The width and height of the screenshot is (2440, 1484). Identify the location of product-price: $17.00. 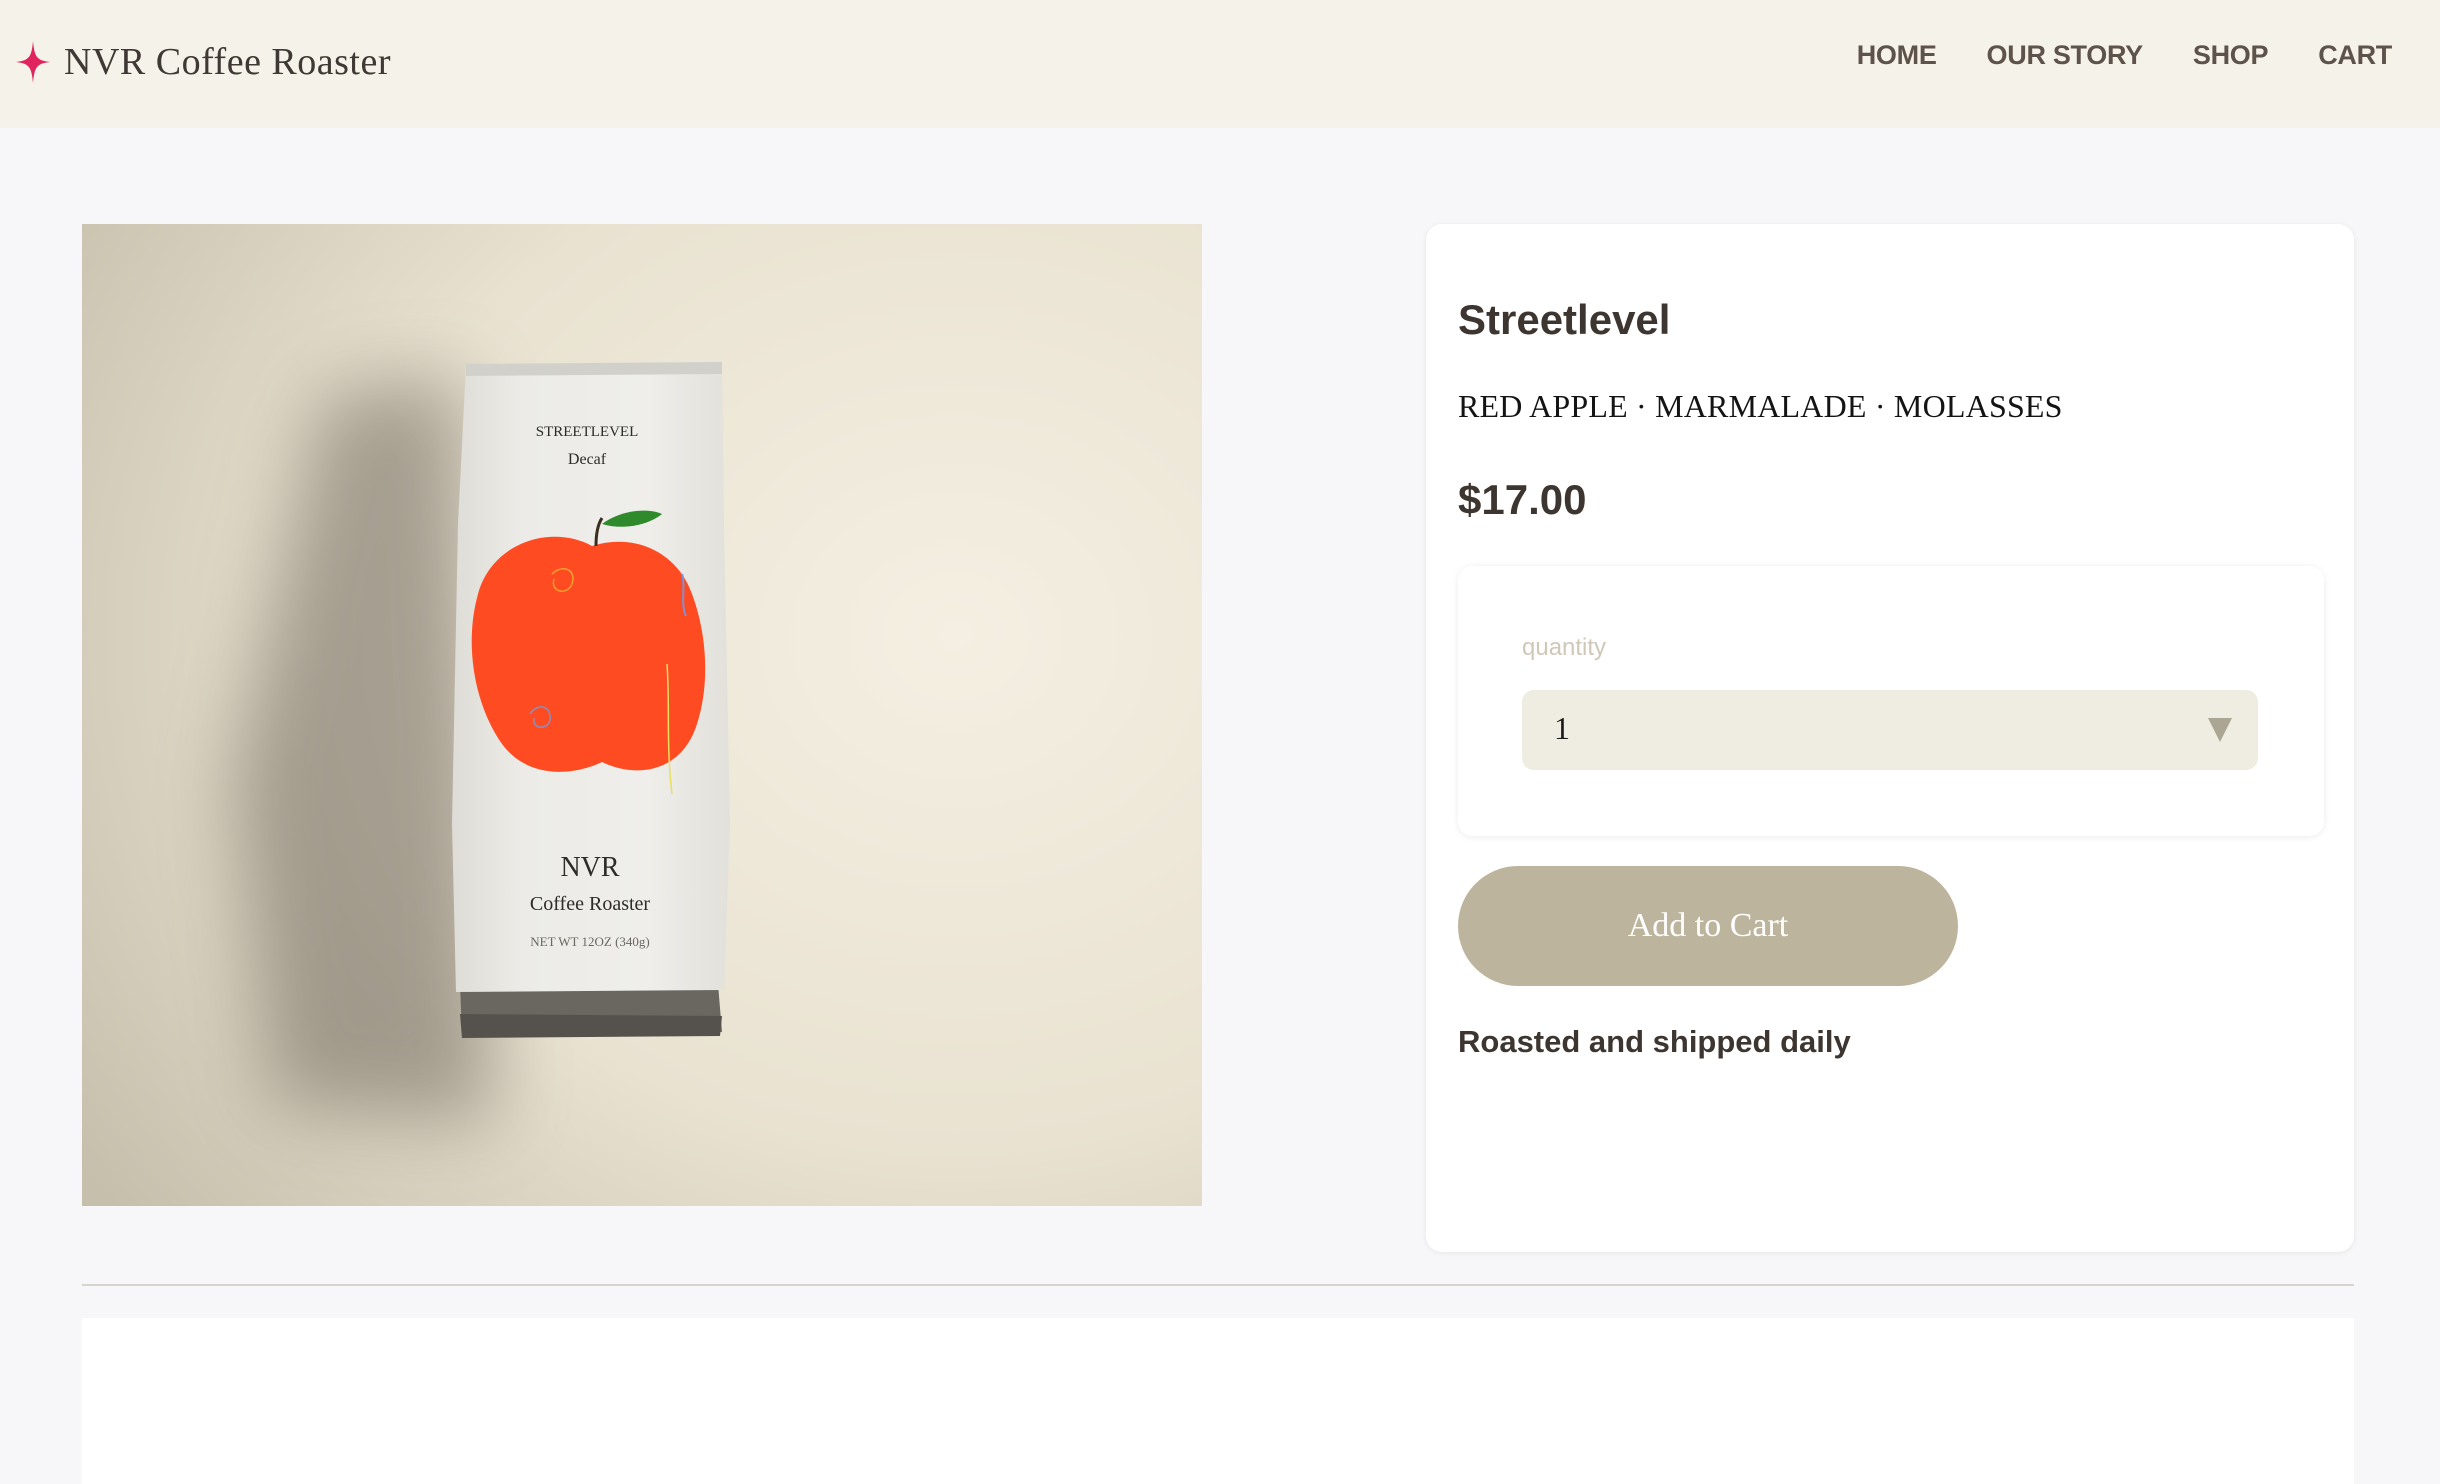
(1522, 499).